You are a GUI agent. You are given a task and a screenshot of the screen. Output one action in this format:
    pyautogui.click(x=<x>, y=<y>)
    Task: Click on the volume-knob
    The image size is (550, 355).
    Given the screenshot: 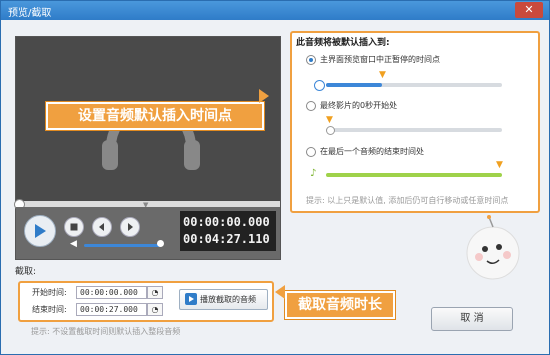 What is the action you would take?
    pyautogui.click(x=160, y=243)
    